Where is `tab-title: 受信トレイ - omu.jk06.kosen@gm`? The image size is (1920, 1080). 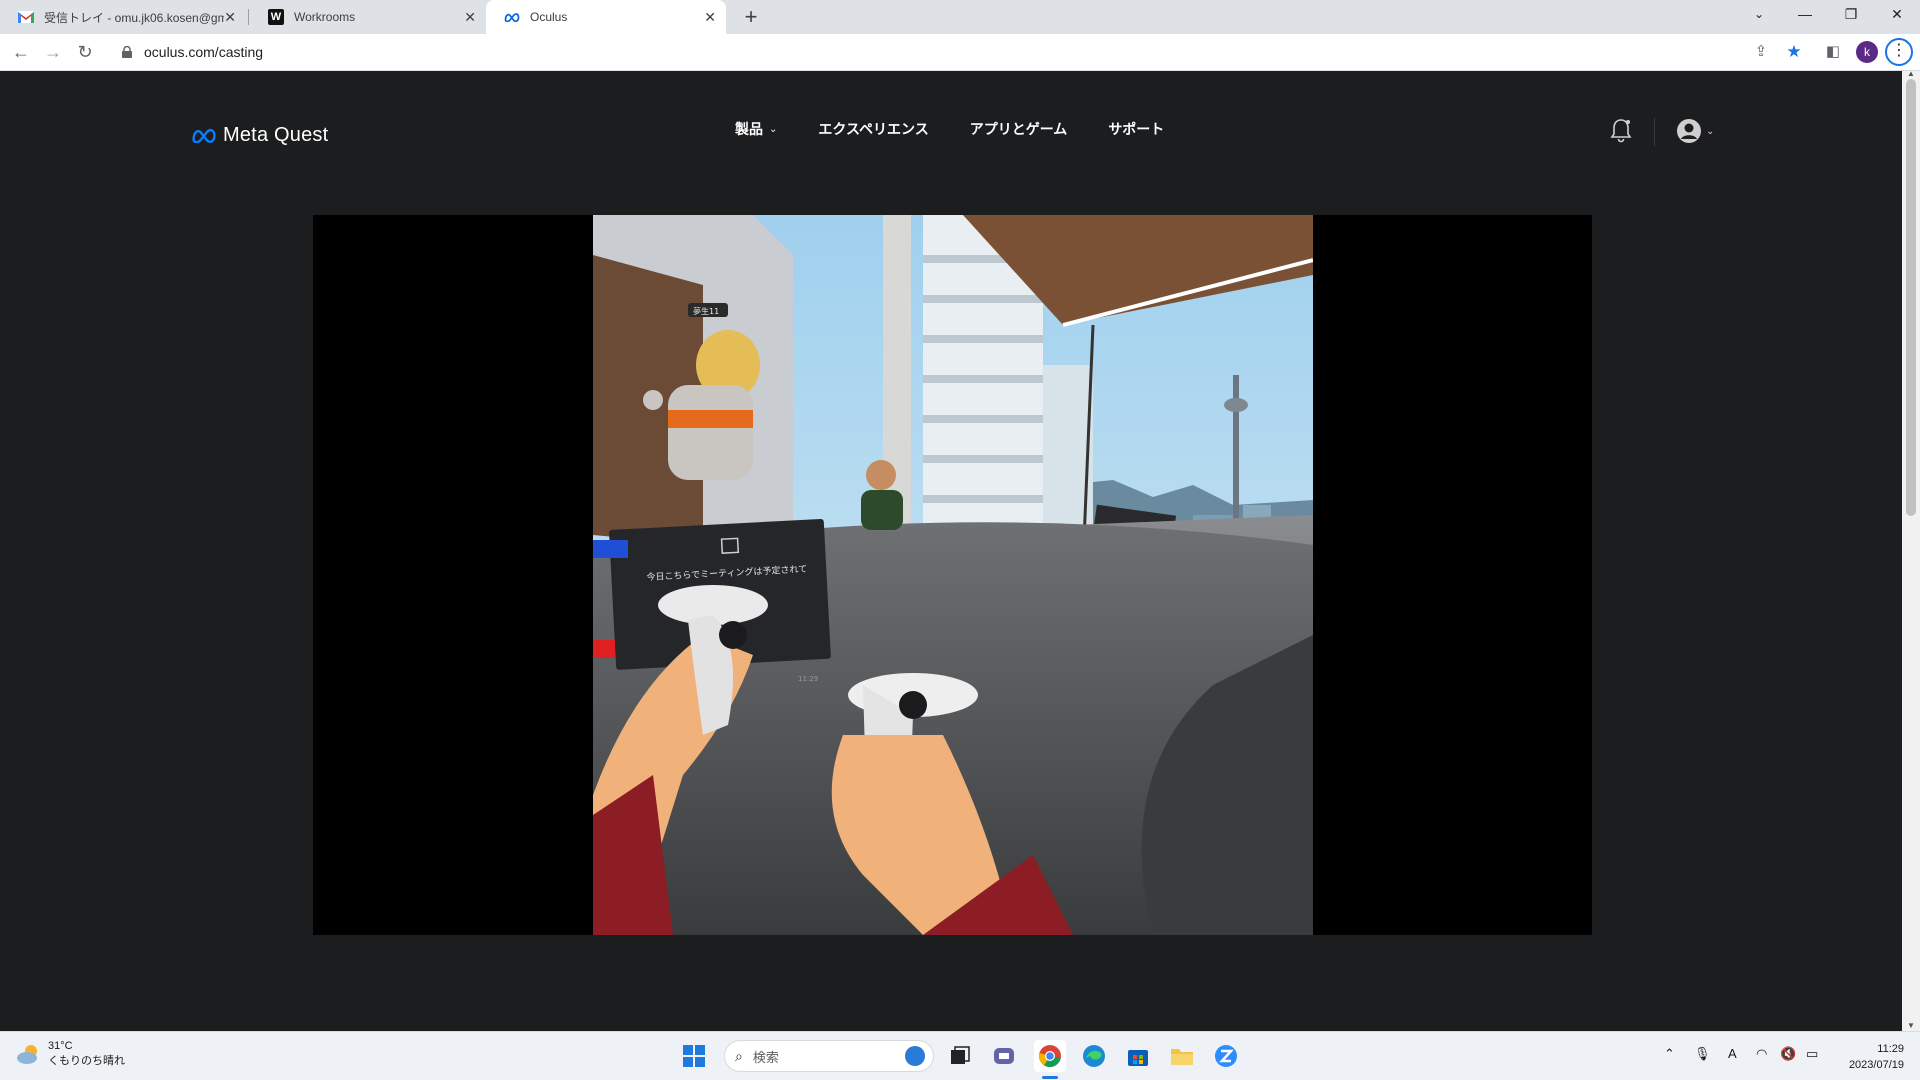
tab-title: 受信トレイ - omu.jk06.kosen@gm is located at coordinates (134, 17).